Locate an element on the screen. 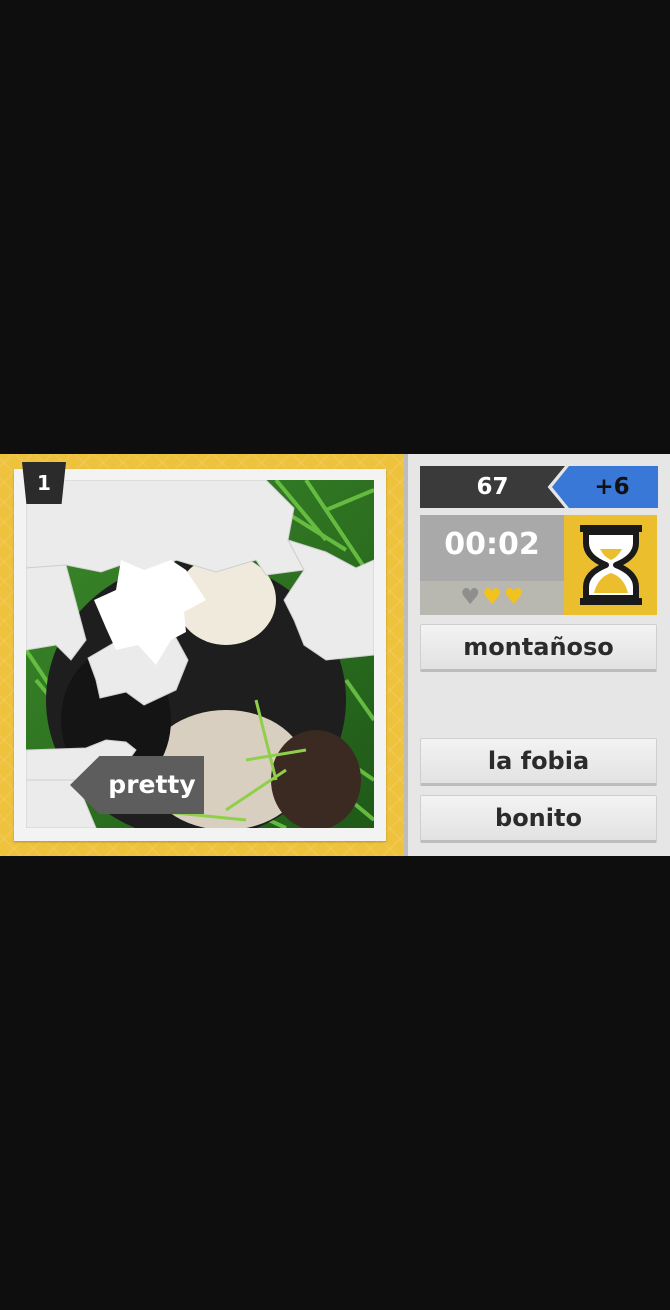 The width and height of the screenshot is (670, 1310). answer-option-1: montañoso is located at coordinates (538, 648).